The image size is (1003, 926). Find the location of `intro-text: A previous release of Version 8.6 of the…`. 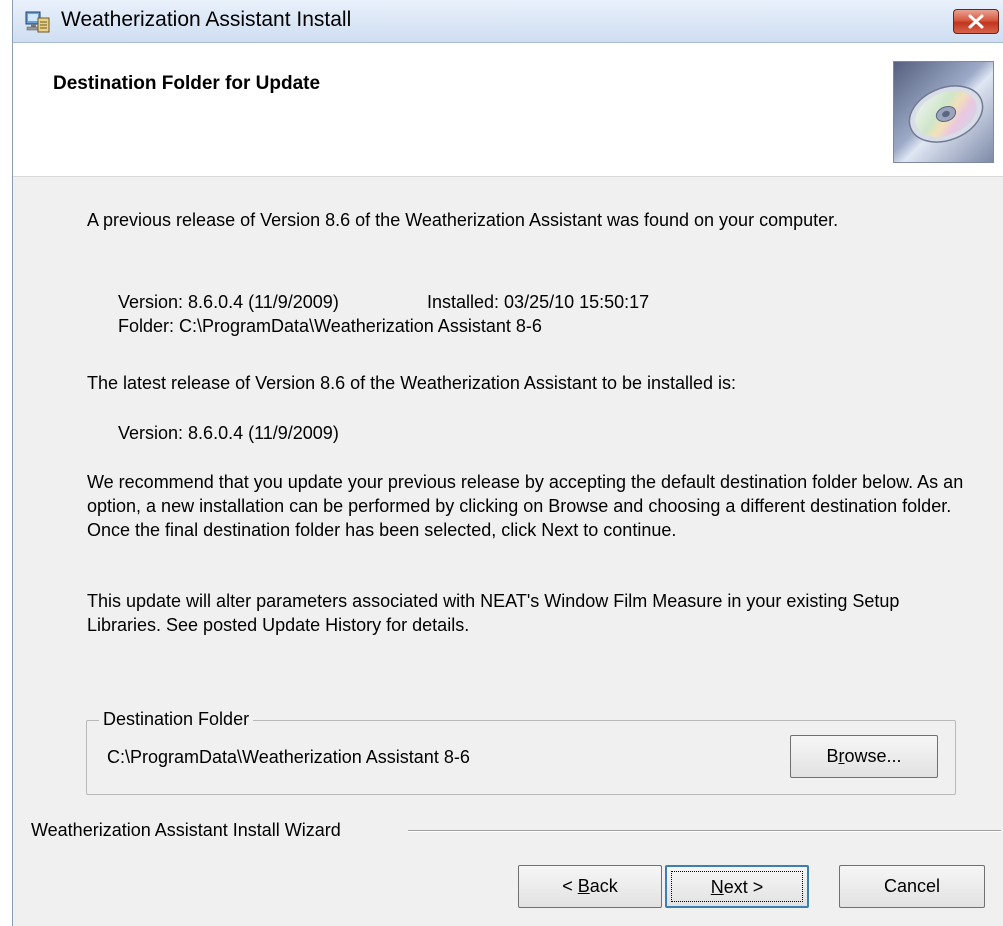

intro-text: A previous release of Version 8.6 of the… is located at coordinates (463, 220).